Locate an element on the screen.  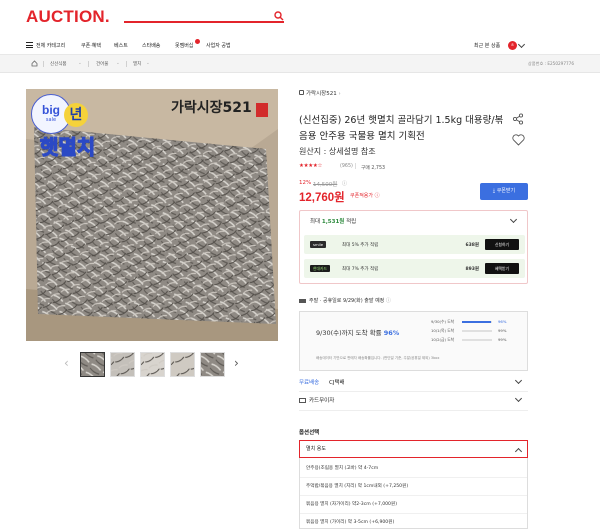
option-item: 볶음용 멸치 (가이리) 약 3-5cm (+6,900원) is located at coordinates (350, 522).